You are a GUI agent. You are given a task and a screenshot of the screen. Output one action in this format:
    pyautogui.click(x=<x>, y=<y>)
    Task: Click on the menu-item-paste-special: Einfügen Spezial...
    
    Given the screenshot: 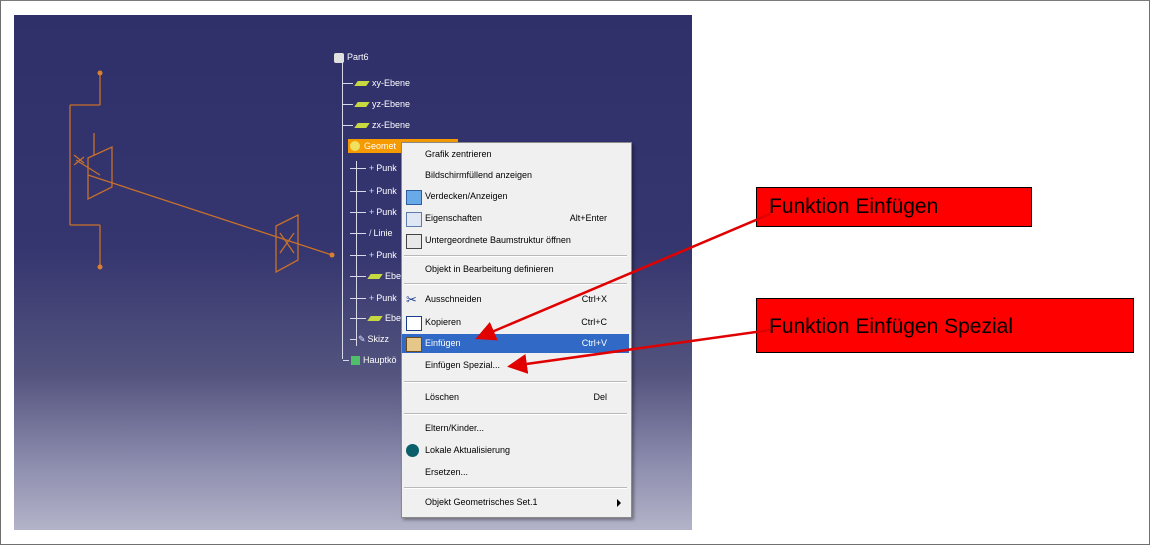 What is the action you would take?
    pyautogui.click(x=515, y=365)
    